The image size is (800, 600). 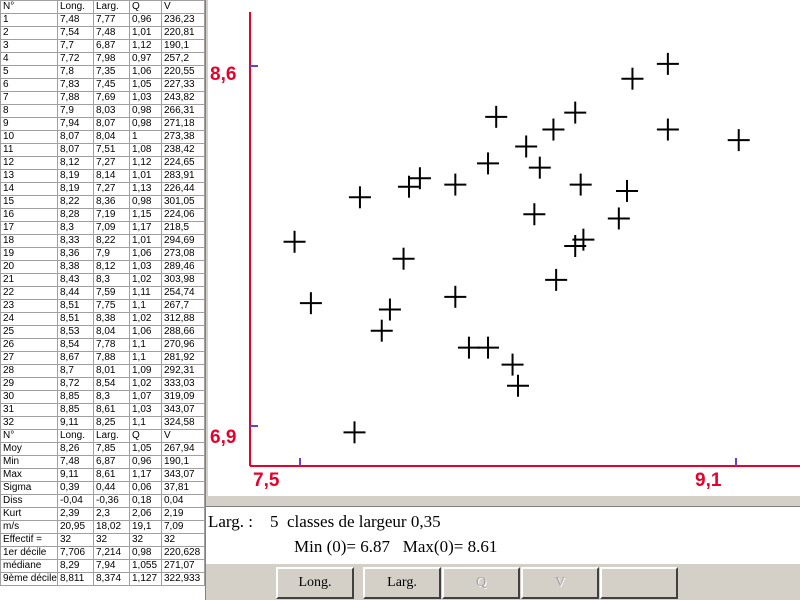 What do you see at coordinates (102, 202) in the screenshot?
I see `table-row: 15 8,22 8,36 0,98 301,05` at bounding box center [102, 202].